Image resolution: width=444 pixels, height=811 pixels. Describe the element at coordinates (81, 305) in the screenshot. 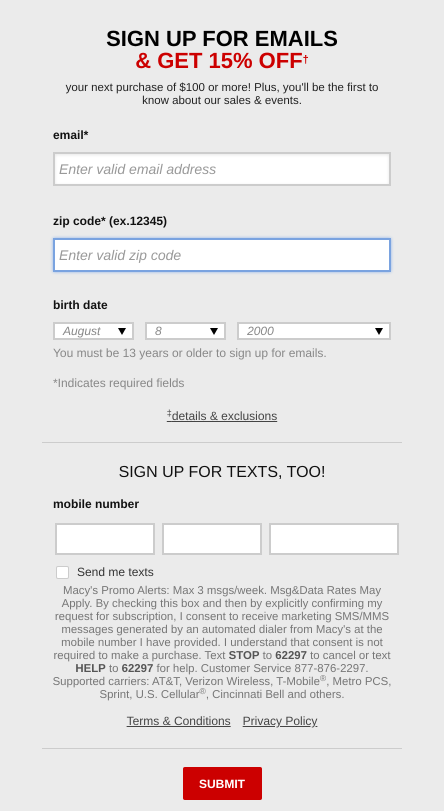

I see `field-label: birth date` at that location.